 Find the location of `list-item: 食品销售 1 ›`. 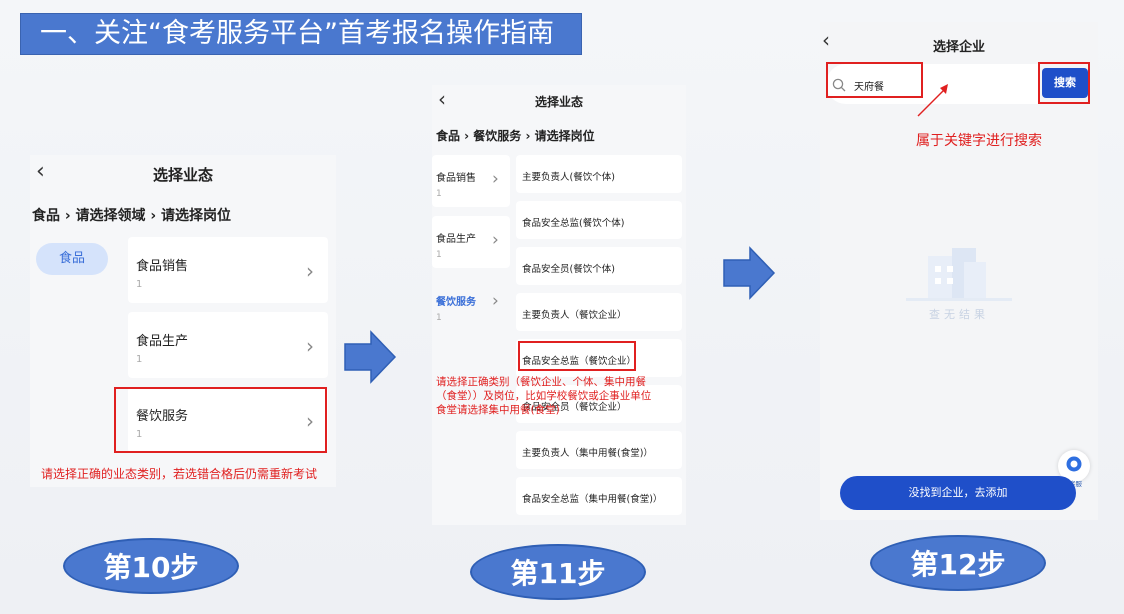

list-item: 食品销售 1 › is located at coordinates (228, 270).